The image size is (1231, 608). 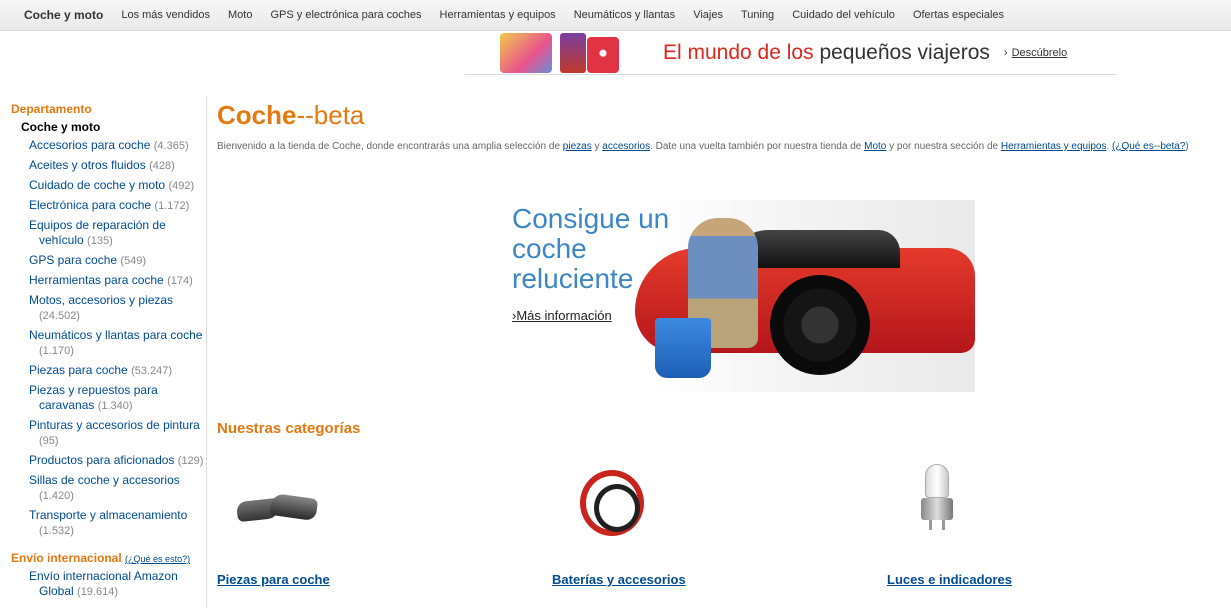 I want to click on nav-link-cuidado: Cuidado del vehículo, so click(x=843, y=15).